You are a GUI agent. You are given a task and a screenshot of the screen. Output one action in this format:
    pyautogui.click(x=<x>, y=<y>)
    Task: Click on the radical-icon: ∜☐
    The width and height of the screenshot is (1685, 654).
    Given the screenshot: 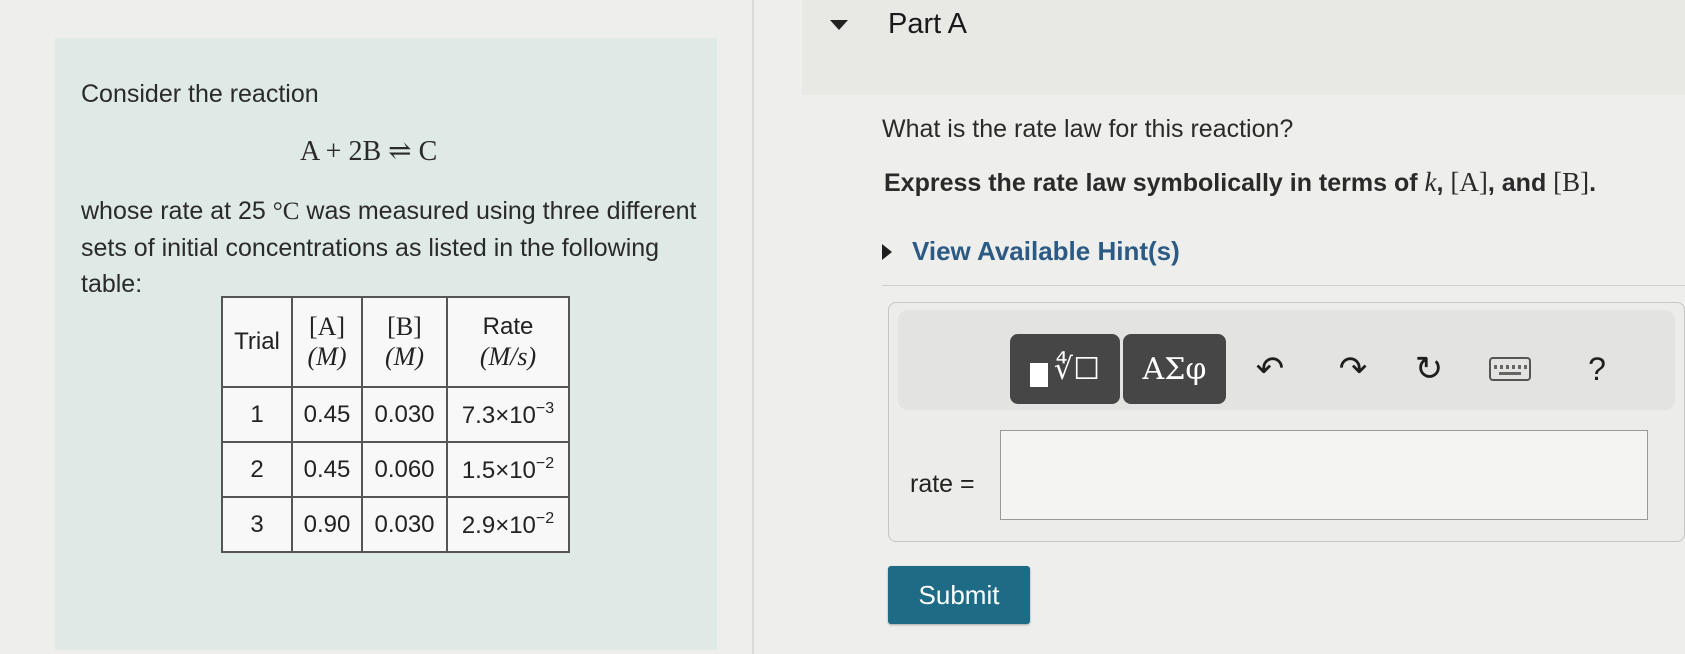 What is the action you would take?
    pyautogui.click(x=1076, y=369)
    